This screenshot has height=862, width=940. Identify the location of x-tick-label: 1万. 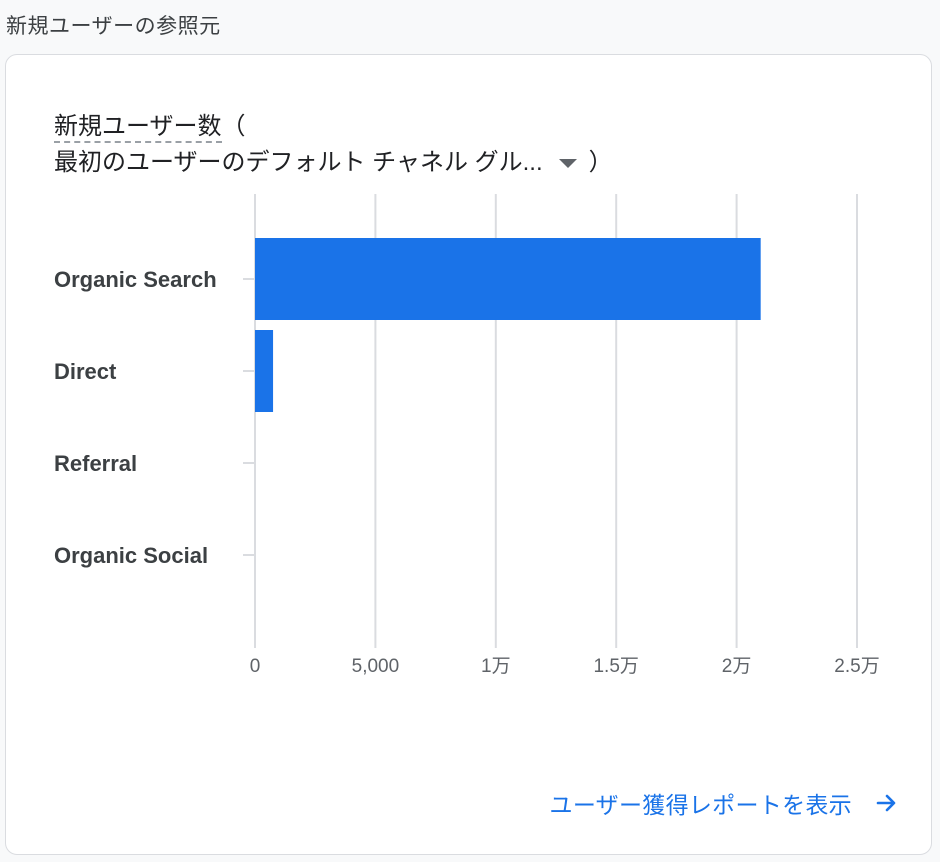
(496, 666).